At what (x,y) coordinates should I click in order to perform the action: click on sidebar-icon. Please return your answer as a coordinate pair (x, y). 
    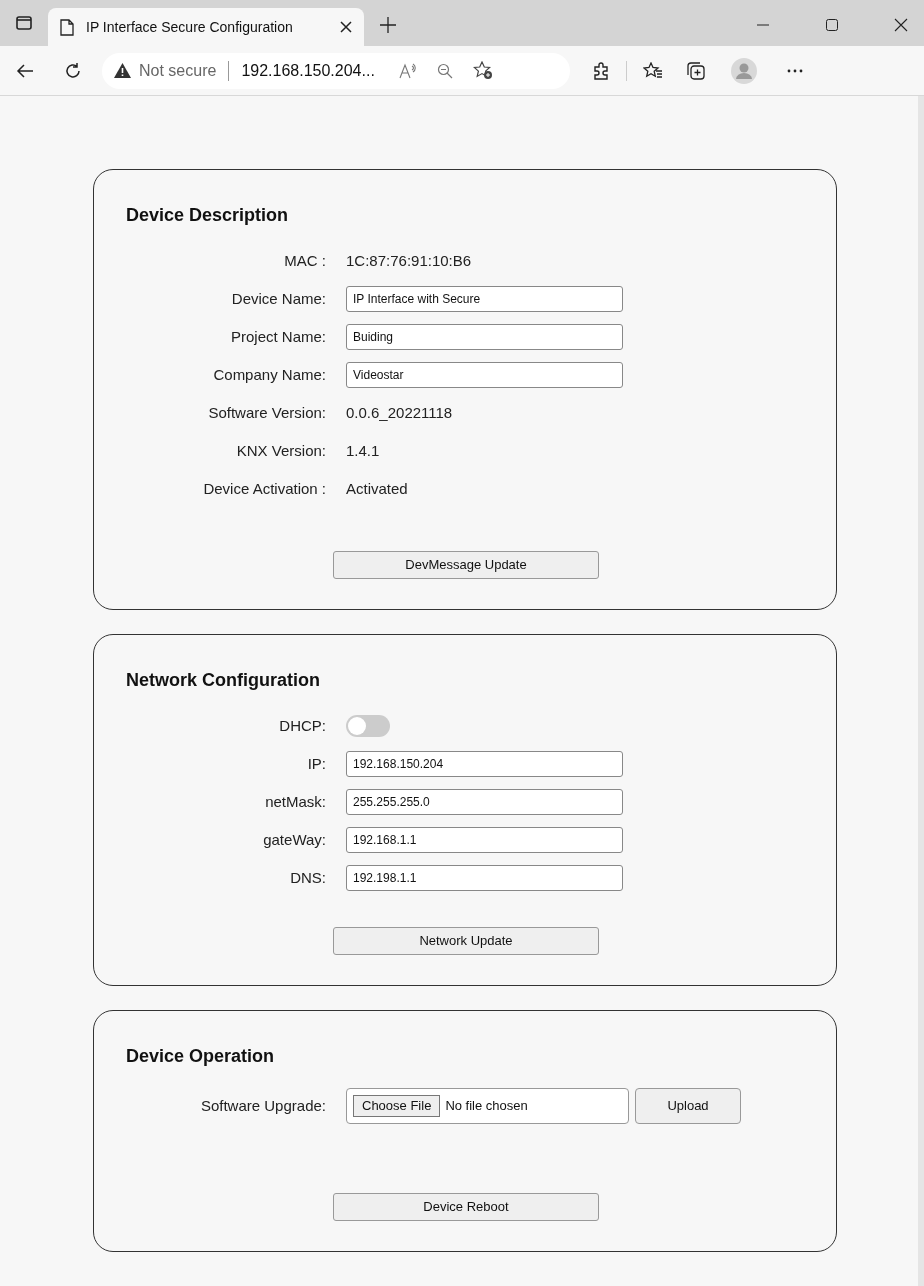
    Looking at the image, I should click on (24, 23).